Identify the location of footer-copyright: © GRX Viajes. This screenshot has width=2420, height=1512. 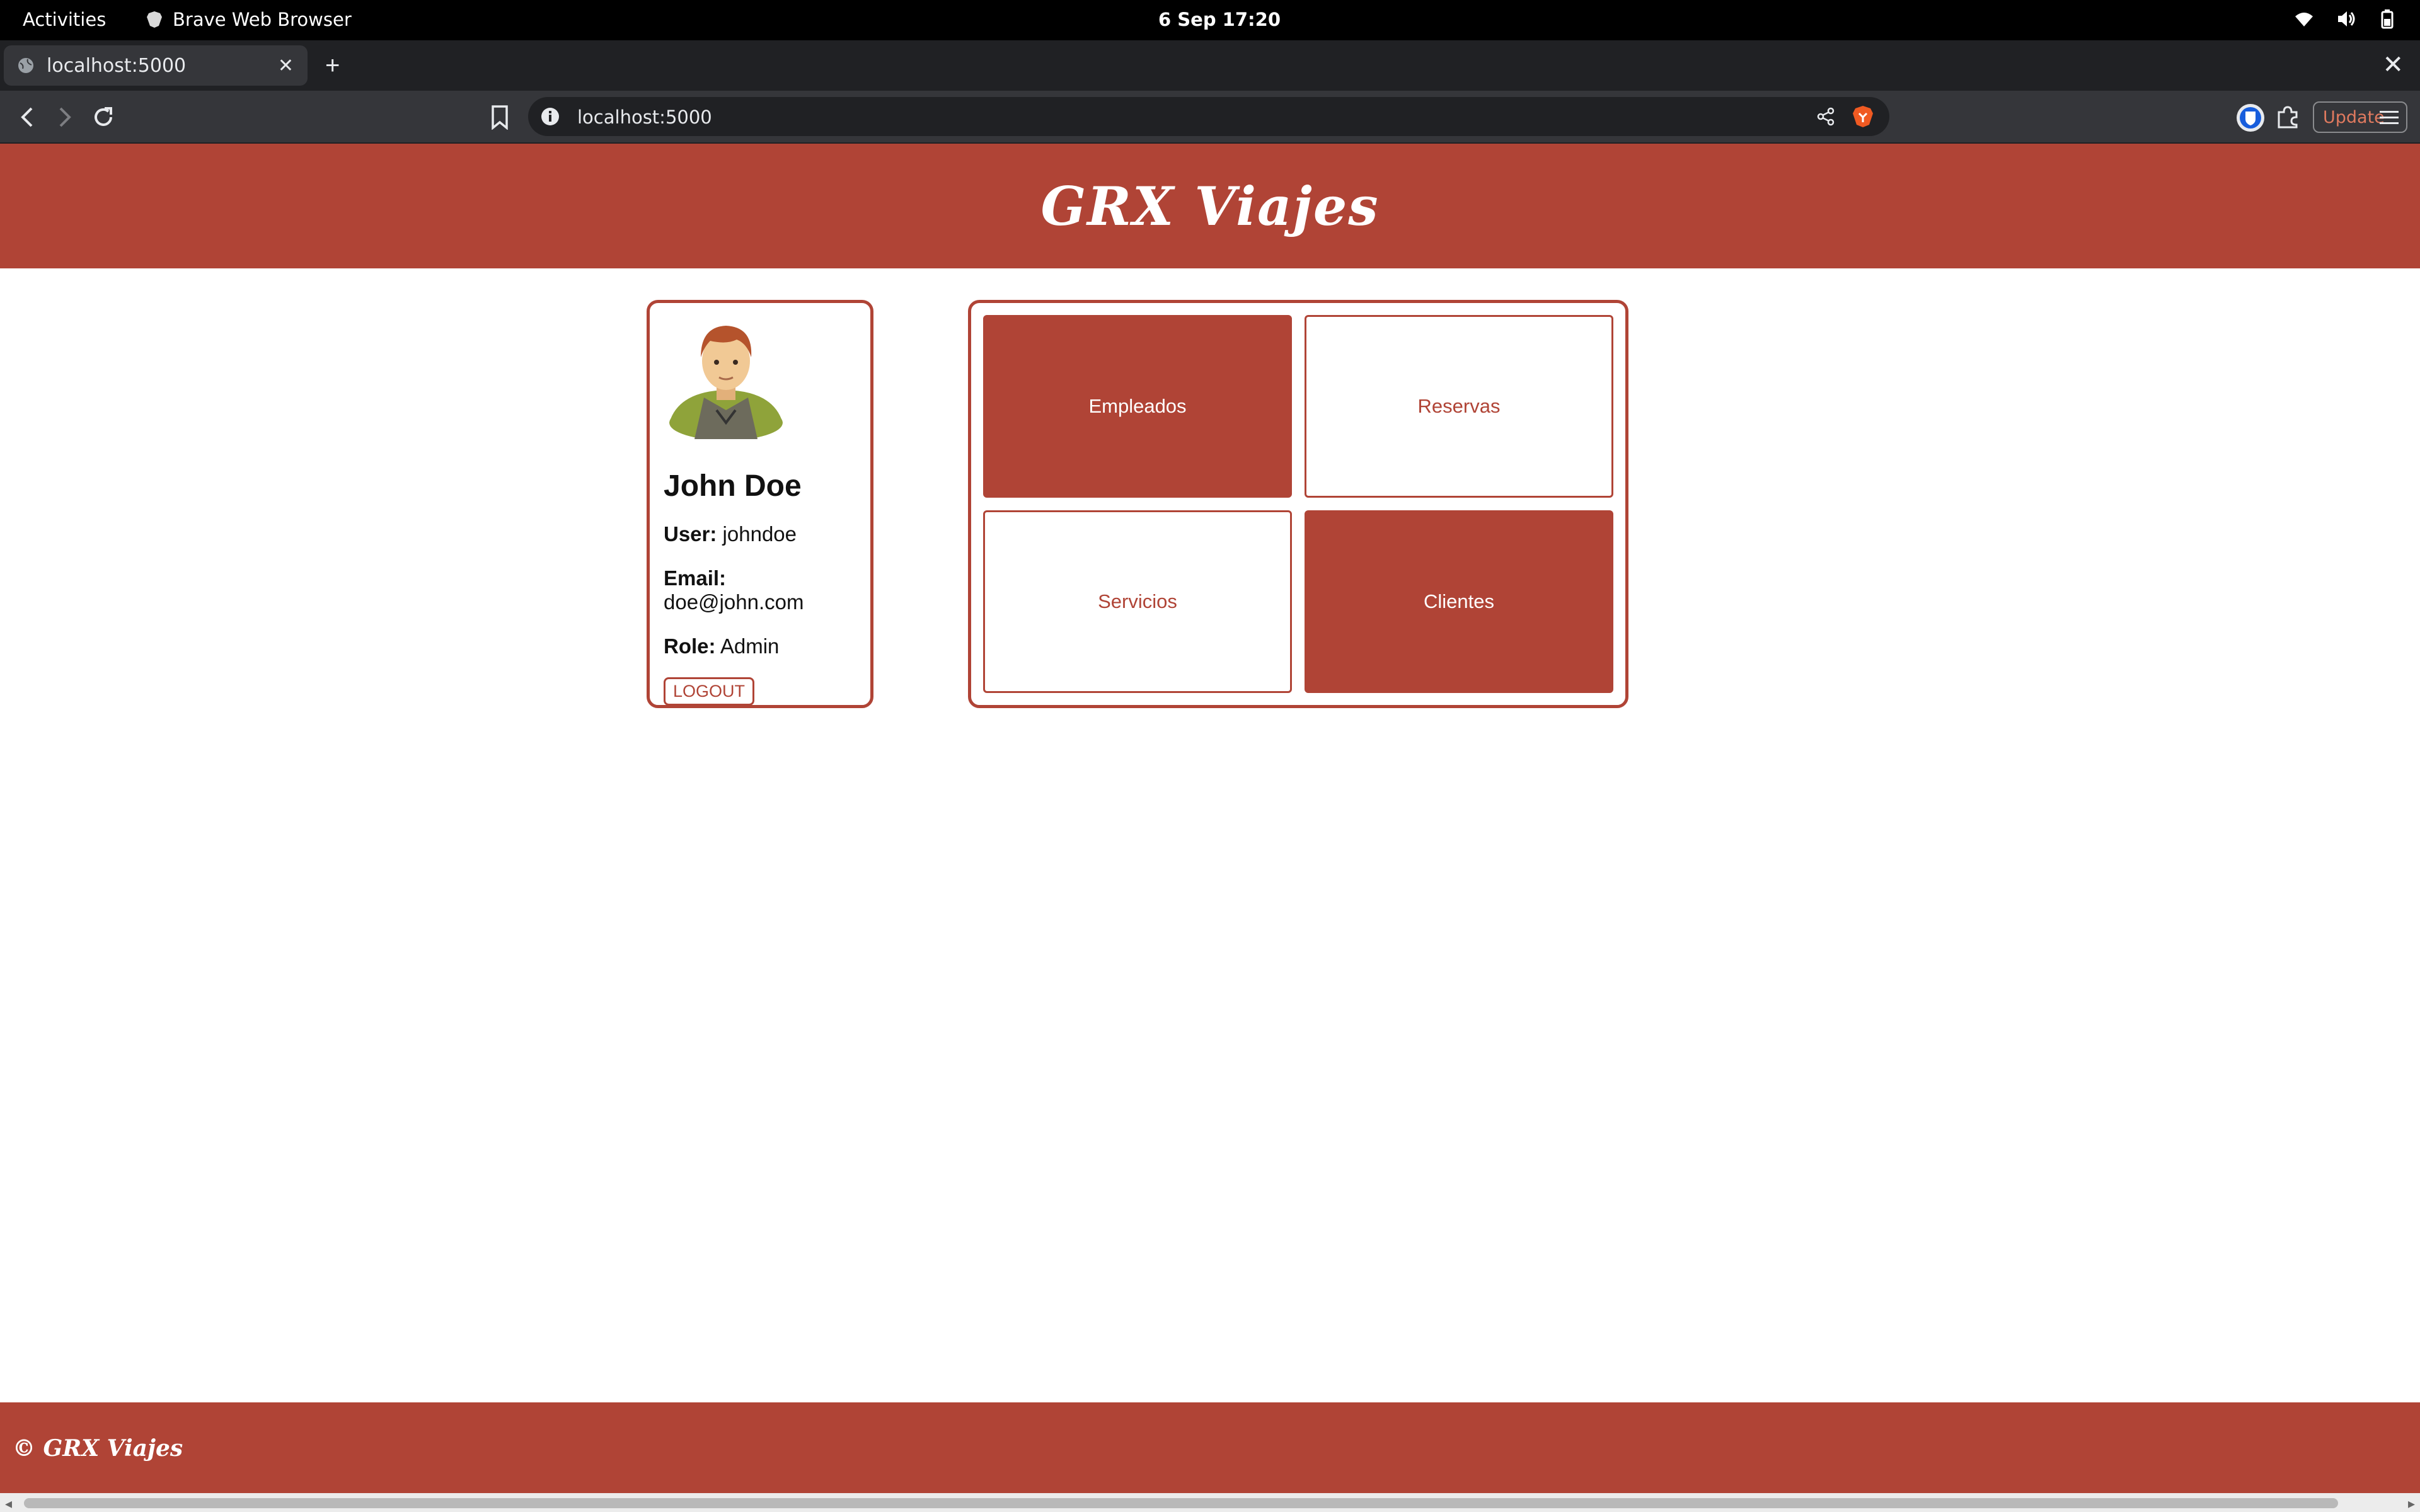
(98, 1448).